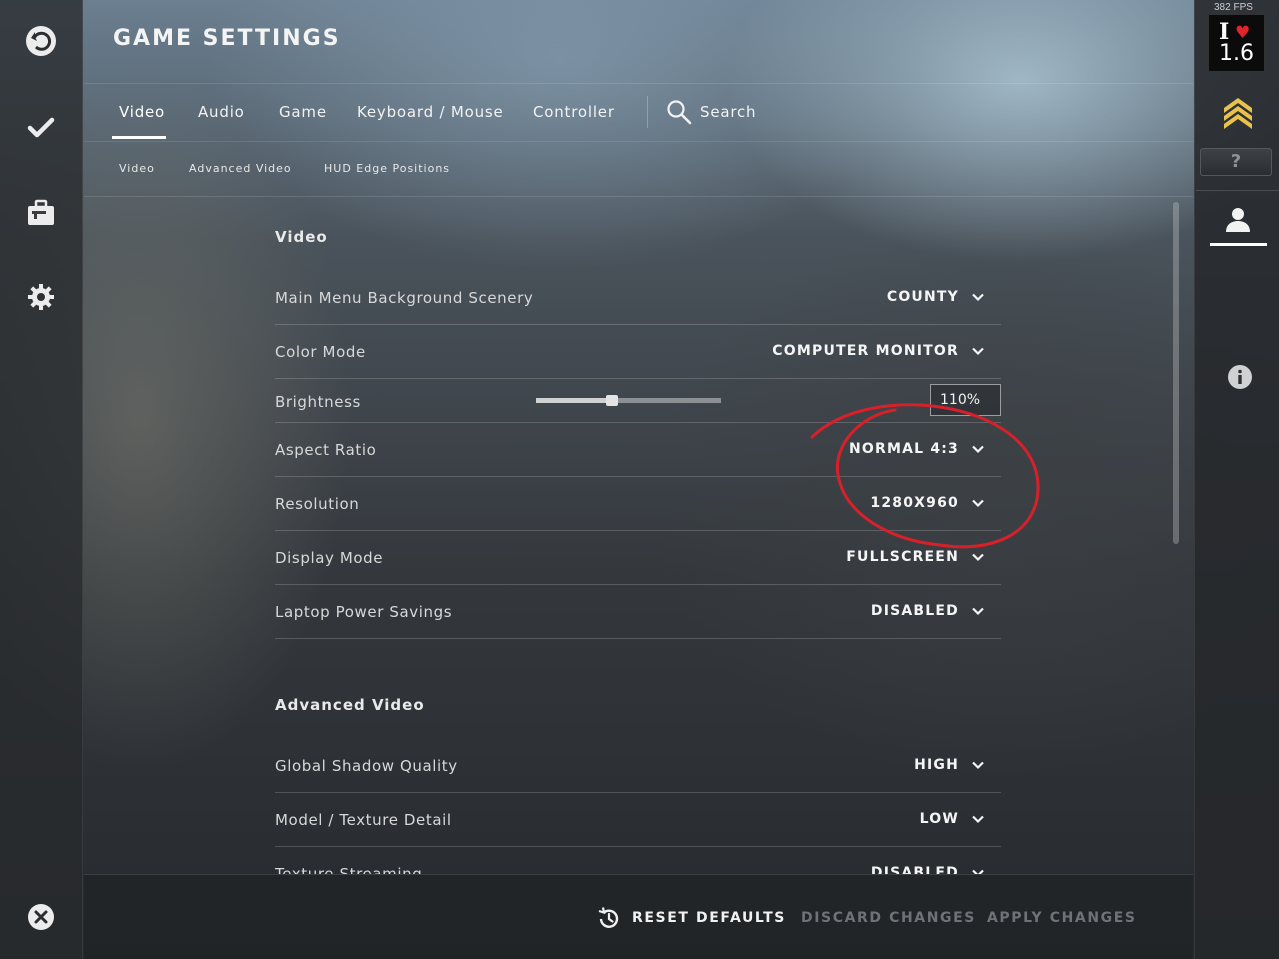  Describe the element at coordinates (326, 450) in the screenshot. I see `setting-label: Aspect Ratio` at that location.